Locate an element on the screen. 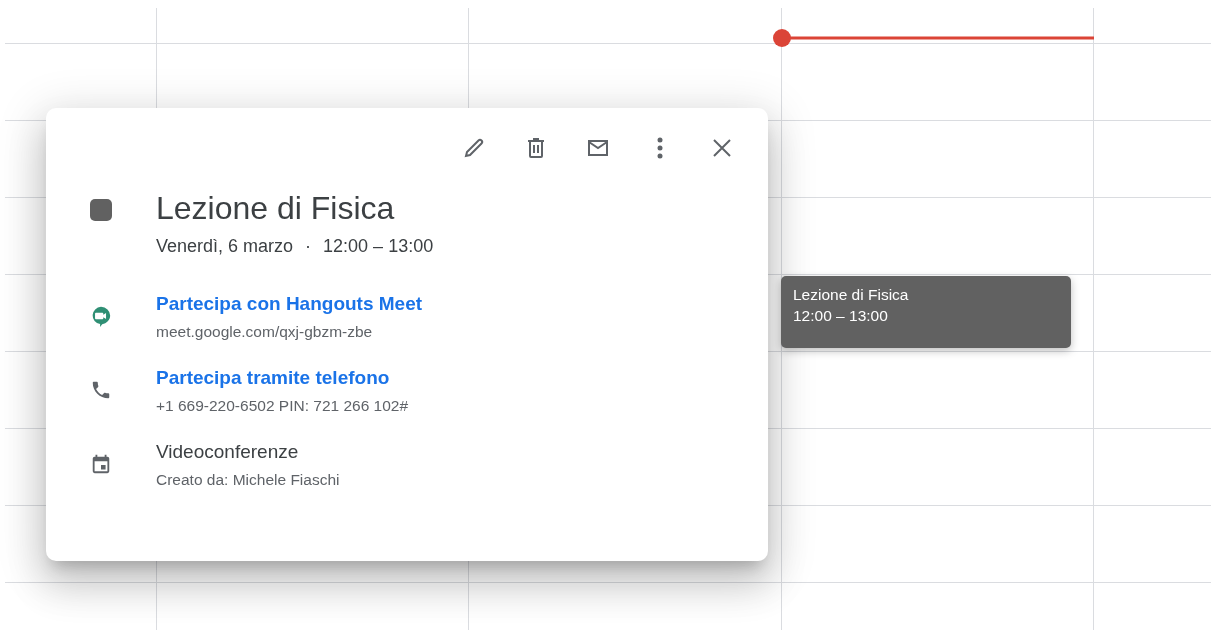  pencil-icon is located at coordinates (474, 148).